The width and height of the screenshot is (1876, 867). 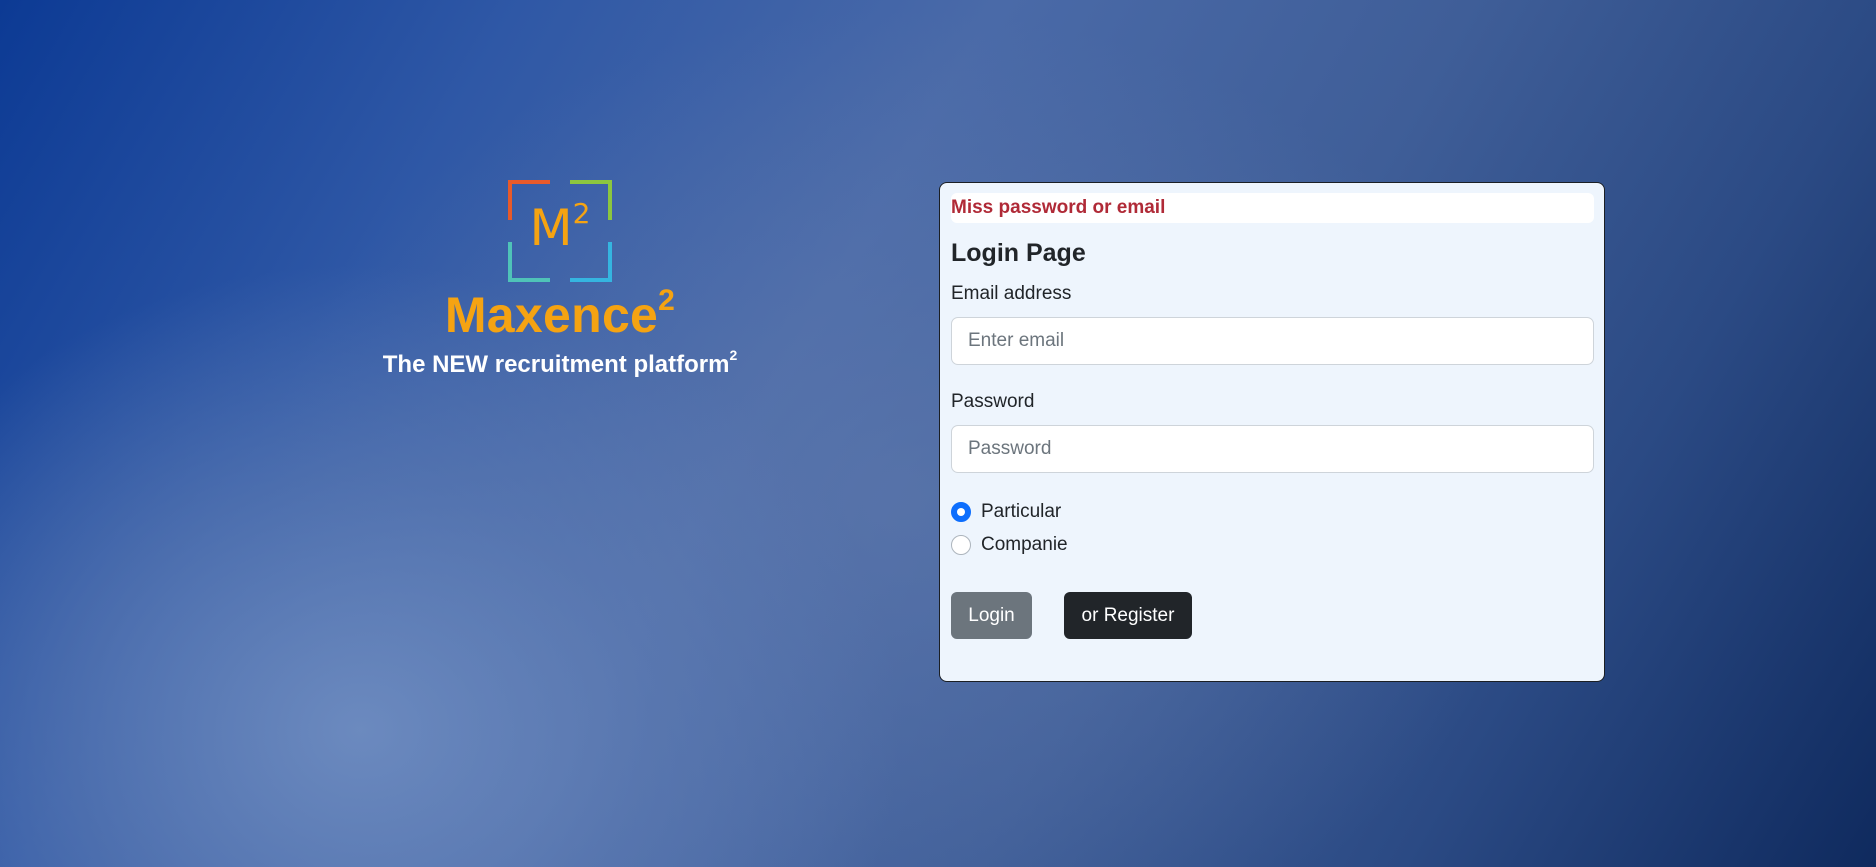 I want to click on brand-logo: M2, so click(x=560, y=231).